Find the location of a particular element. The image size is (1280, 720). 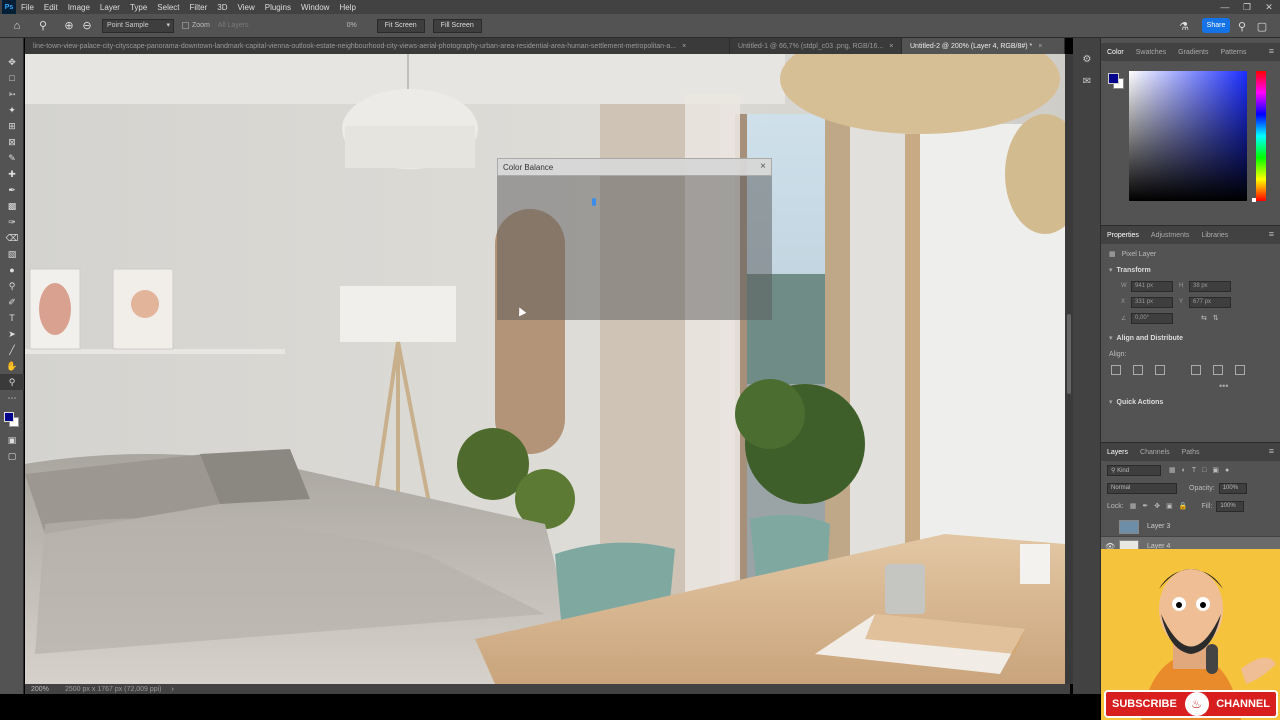

lock-artboard-icon: ▣ is located at coordinates (1169, 506).